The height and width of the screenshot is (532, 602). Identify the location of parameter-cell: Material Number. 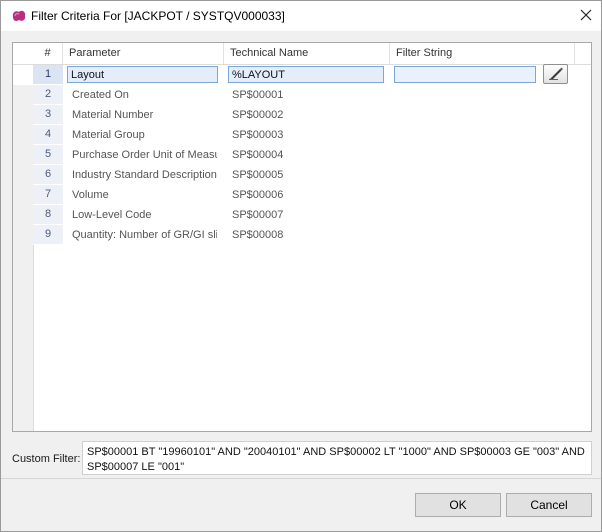
(143, 115).